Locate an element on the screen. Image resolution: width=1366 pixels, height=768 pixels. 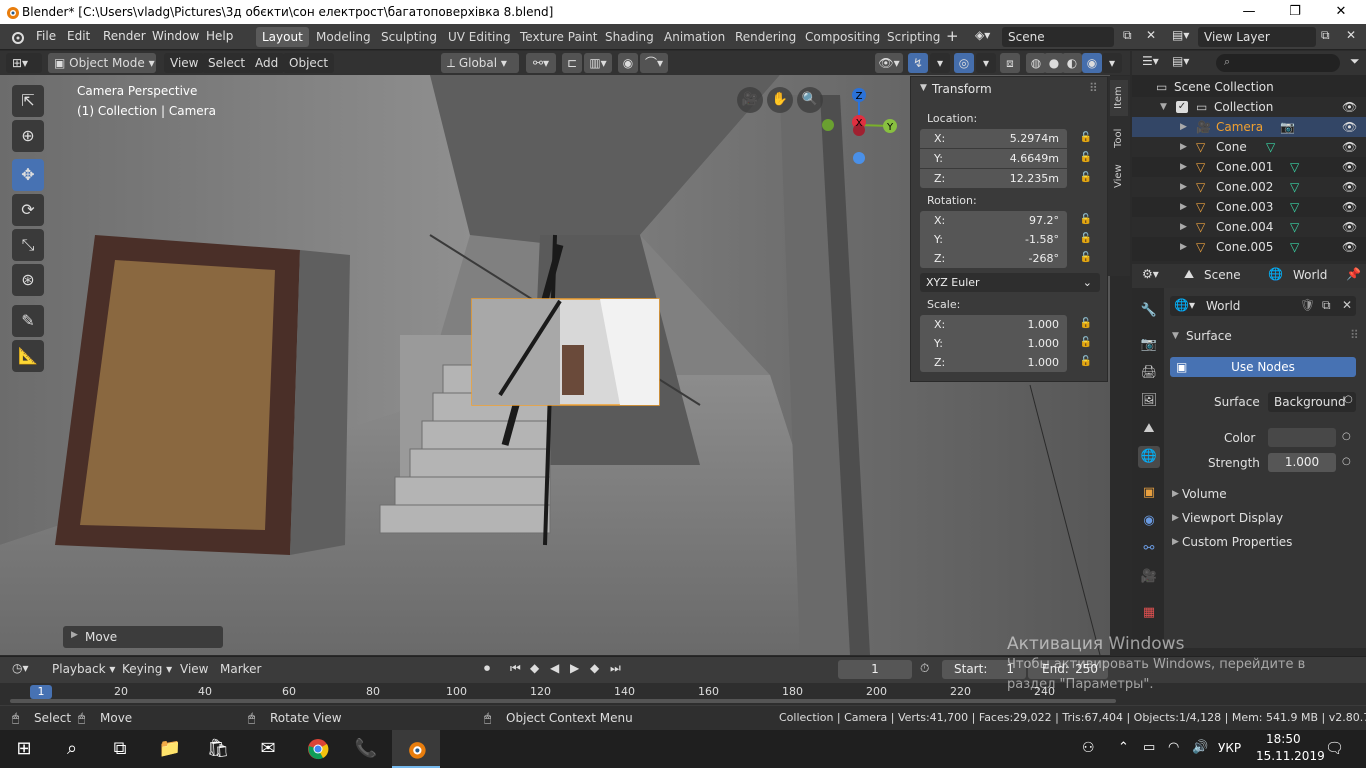
clock-time: 18:50 is located at coordinates (1283, 739).